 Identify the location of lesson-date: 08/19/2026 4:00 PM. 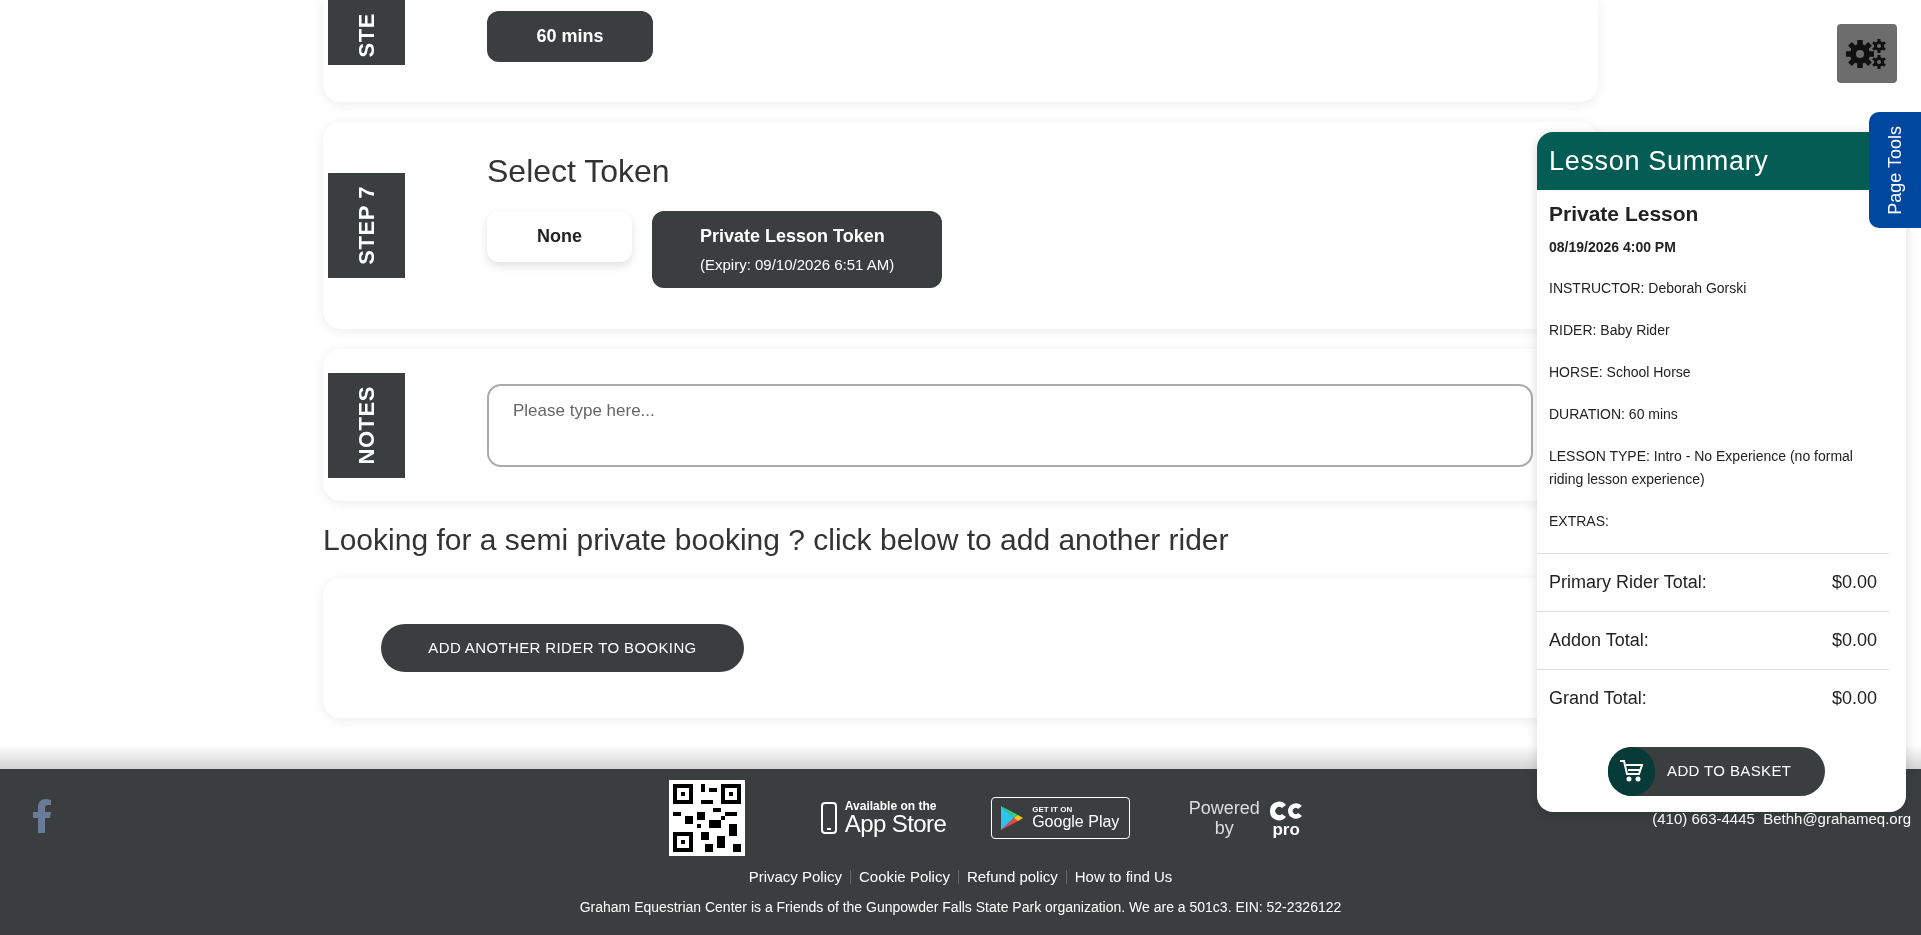
(1613, 247).